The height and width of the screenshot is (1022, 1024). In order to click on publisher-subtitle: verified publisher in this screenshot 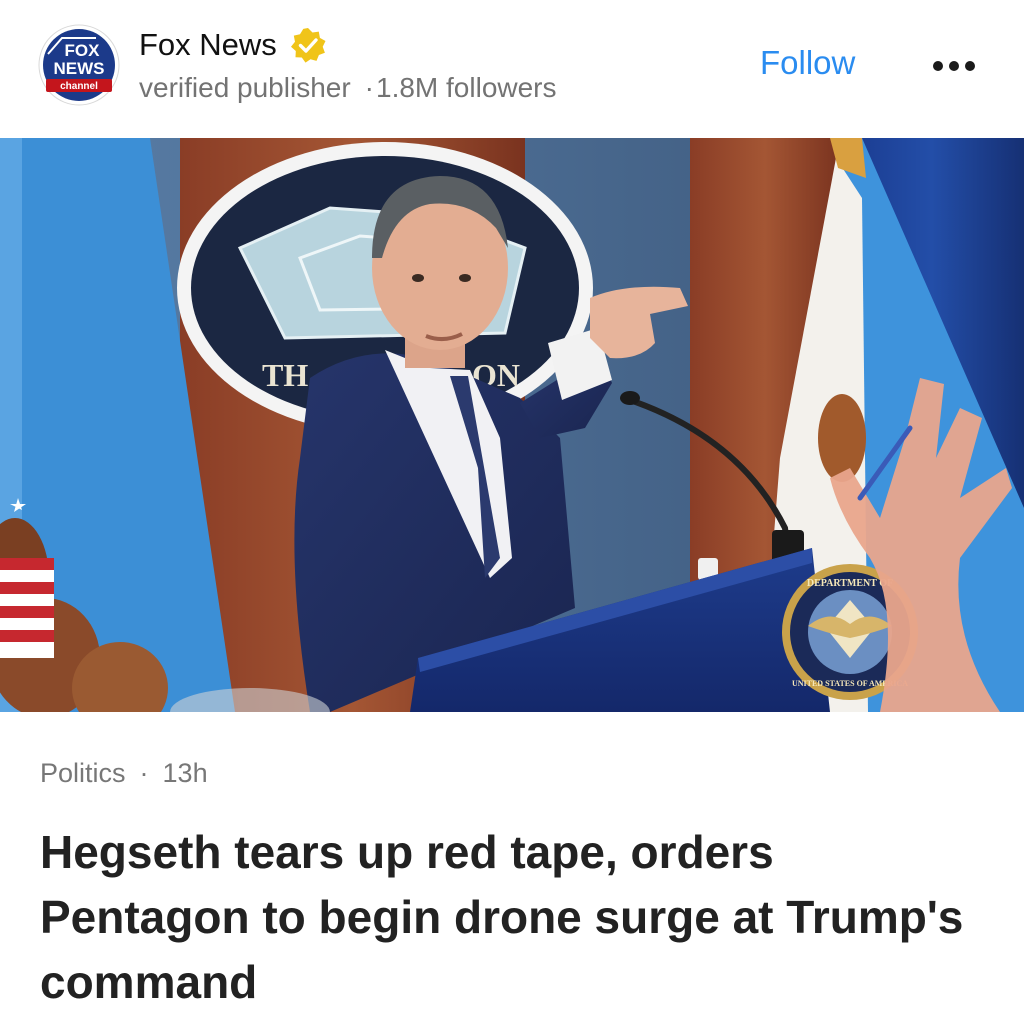, I will do `click(245, 87)`.